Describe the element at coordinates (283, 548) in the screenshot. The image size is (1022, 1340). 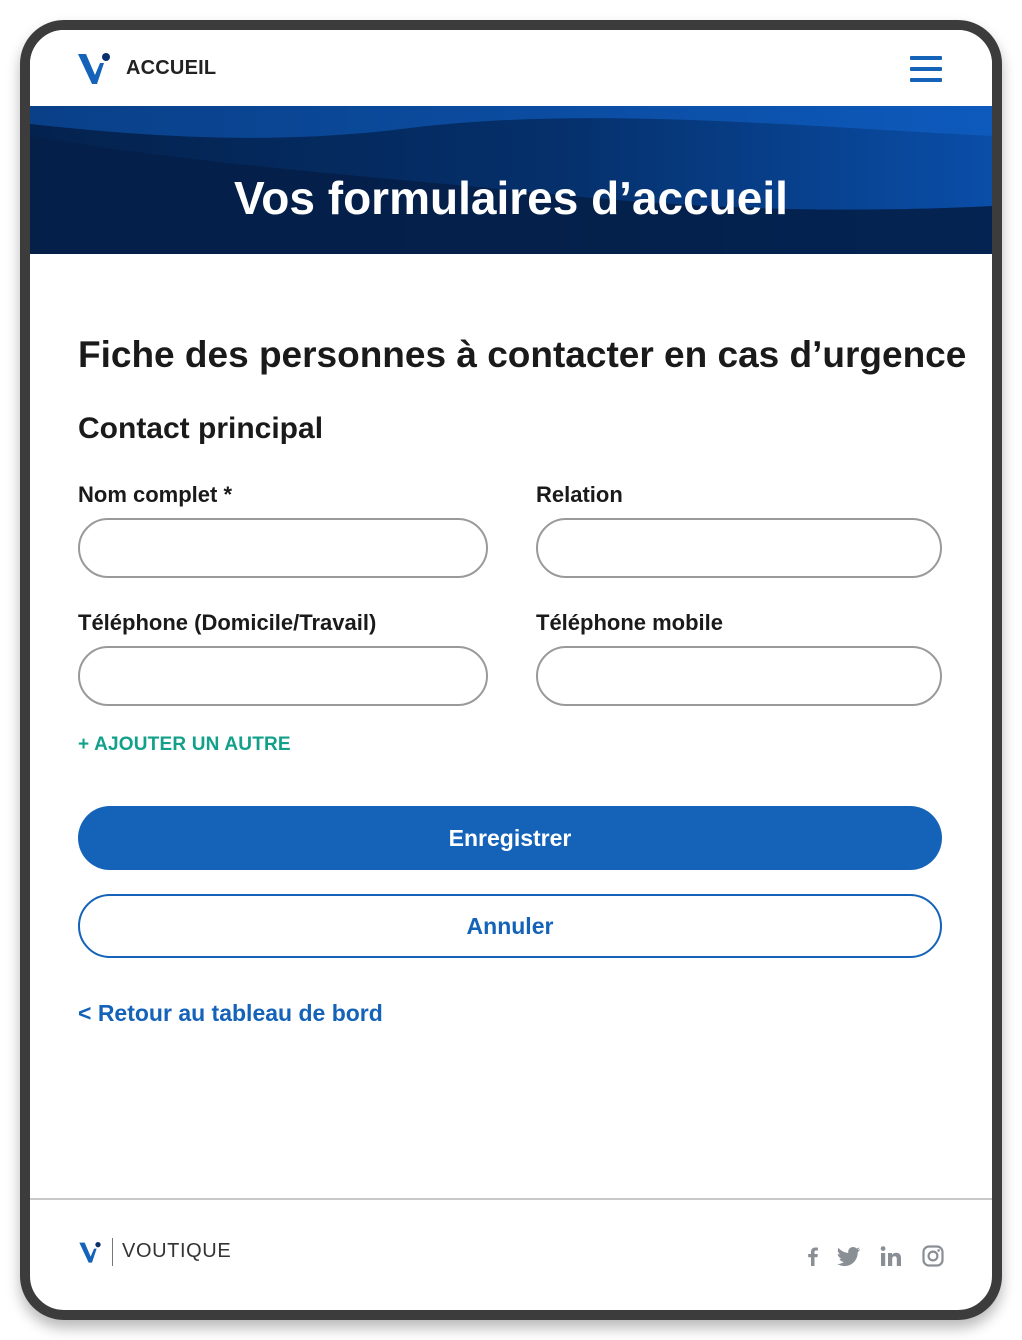
I see `full-name-input` at that location.